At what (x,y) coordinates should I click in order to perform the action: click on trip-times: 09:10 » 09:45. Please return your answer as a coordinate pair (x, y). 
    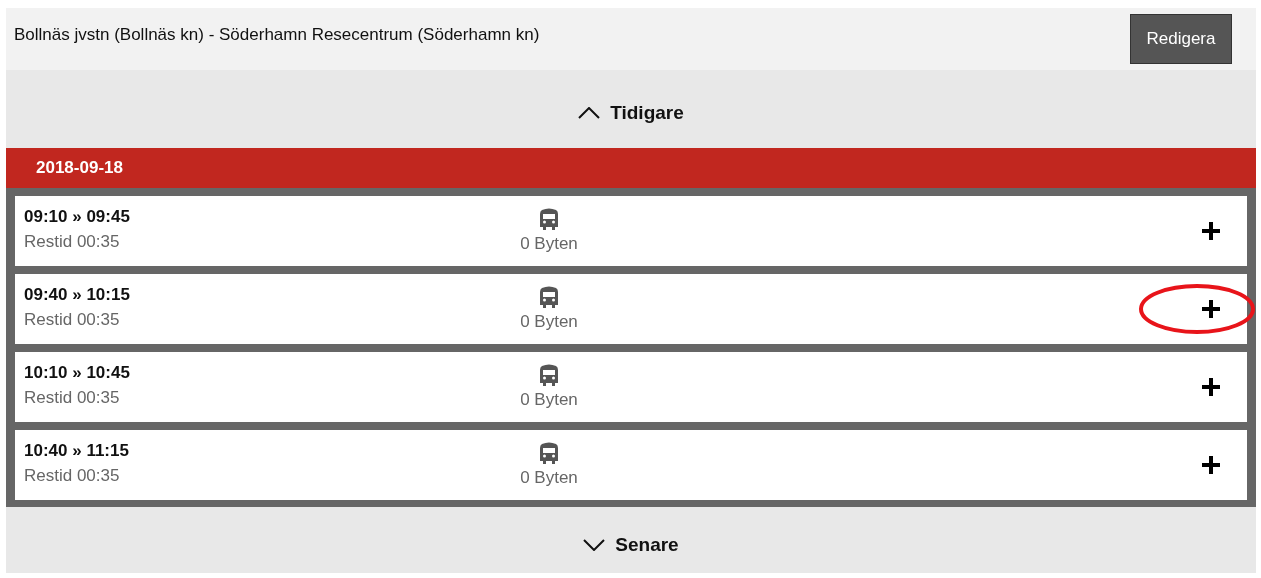
    Looking at the image, I should click on (77, 216).